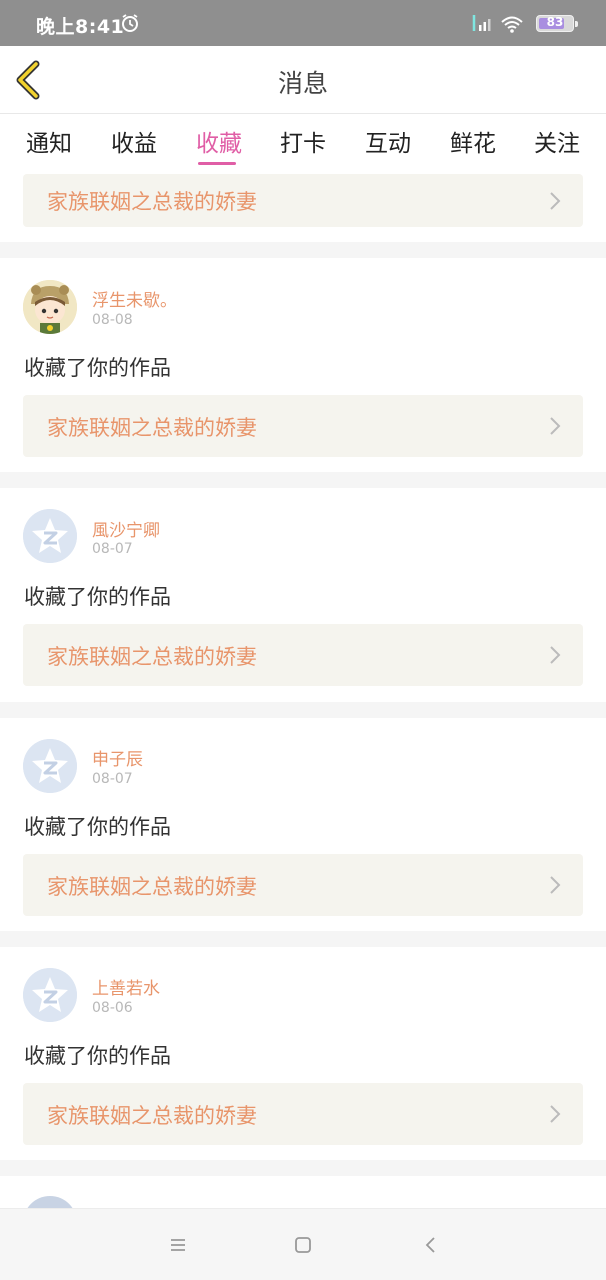  What do you see at coordinates (80, 27) in the screenshot?
I see `status-time: 晚上8:41` at bounding box center [80, 27].